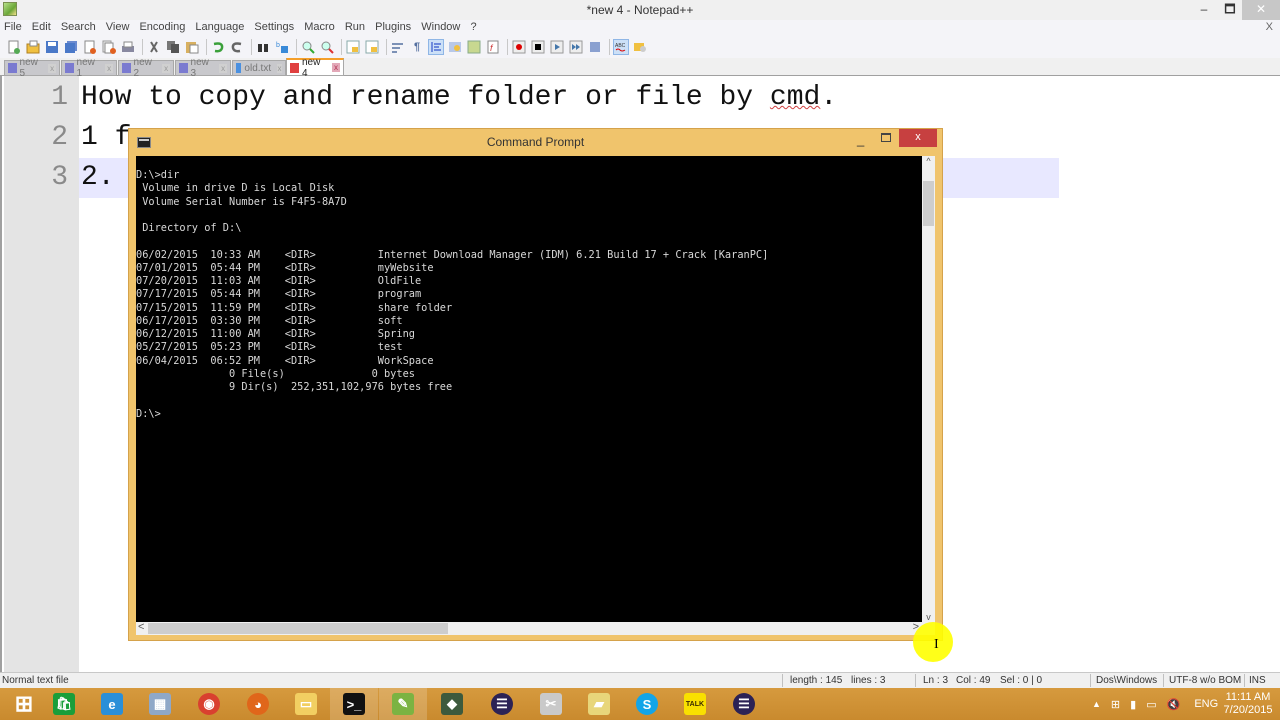 This screenshot has height=720, width=1280. Describe the element at coordinates (1174, 704) in the screenshot. I see `volume-muted-icon: 🔇` at that location.